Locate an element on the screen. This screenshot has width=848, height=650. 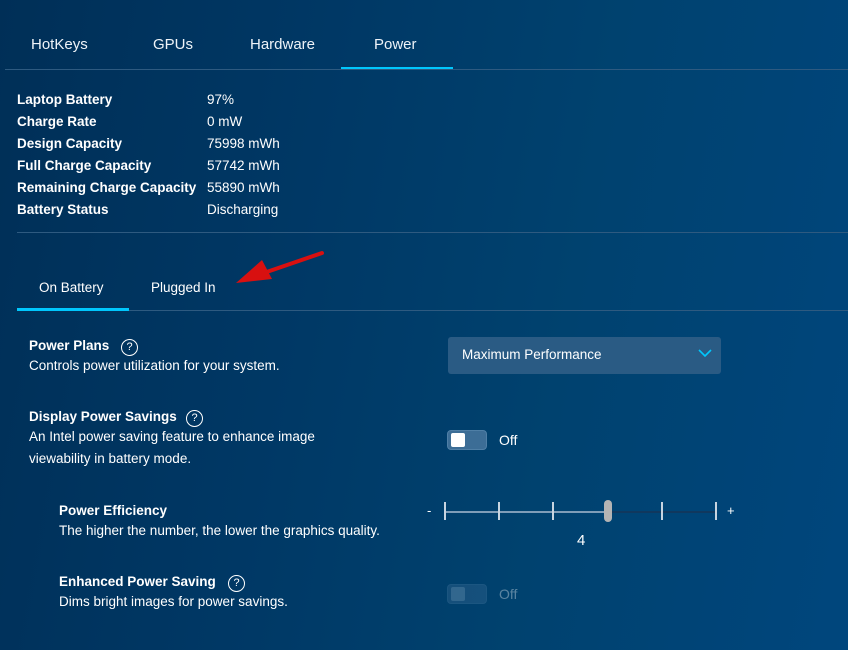
subtabs-divider is located at coordinates (488, 310).